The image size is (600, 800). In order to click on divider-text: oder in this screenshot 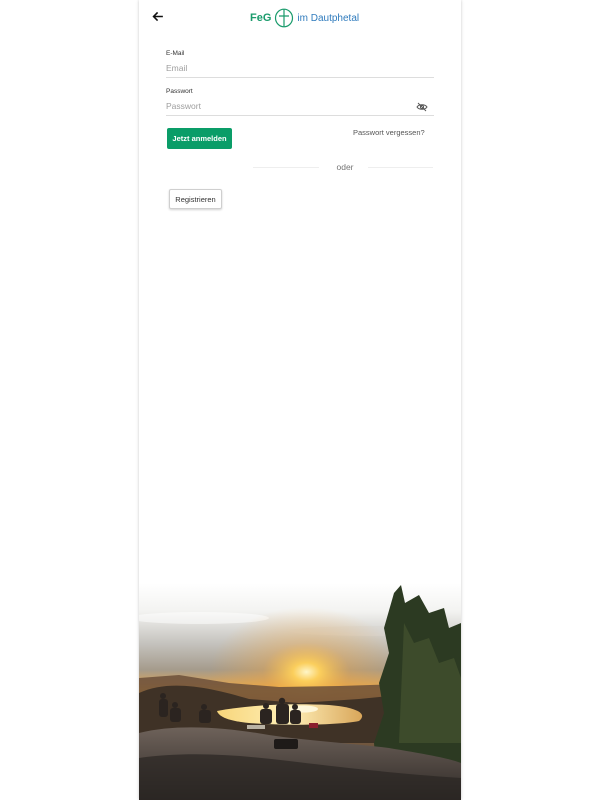, I will do `click(345, 167)`.